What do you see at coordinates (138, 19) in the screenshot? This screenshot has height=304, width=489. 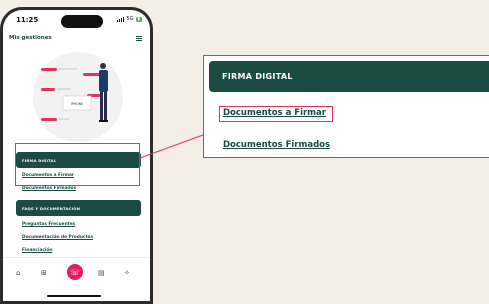 I see `battery-icon: ▮` at bounding box center [138, 19].